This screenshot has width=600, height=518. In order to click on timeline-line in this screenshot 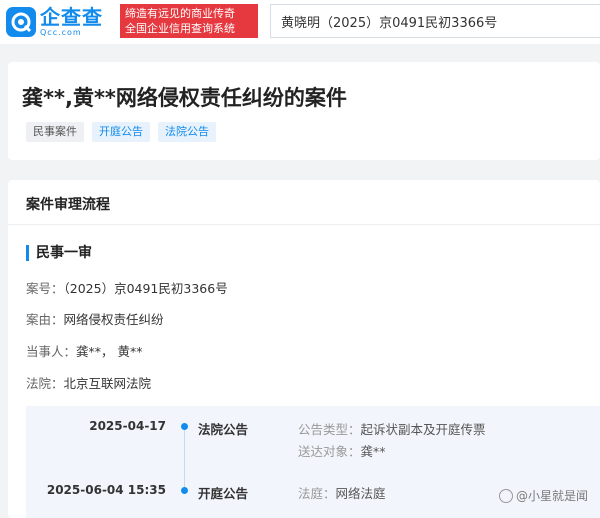, I will do `click(184, 458)`.